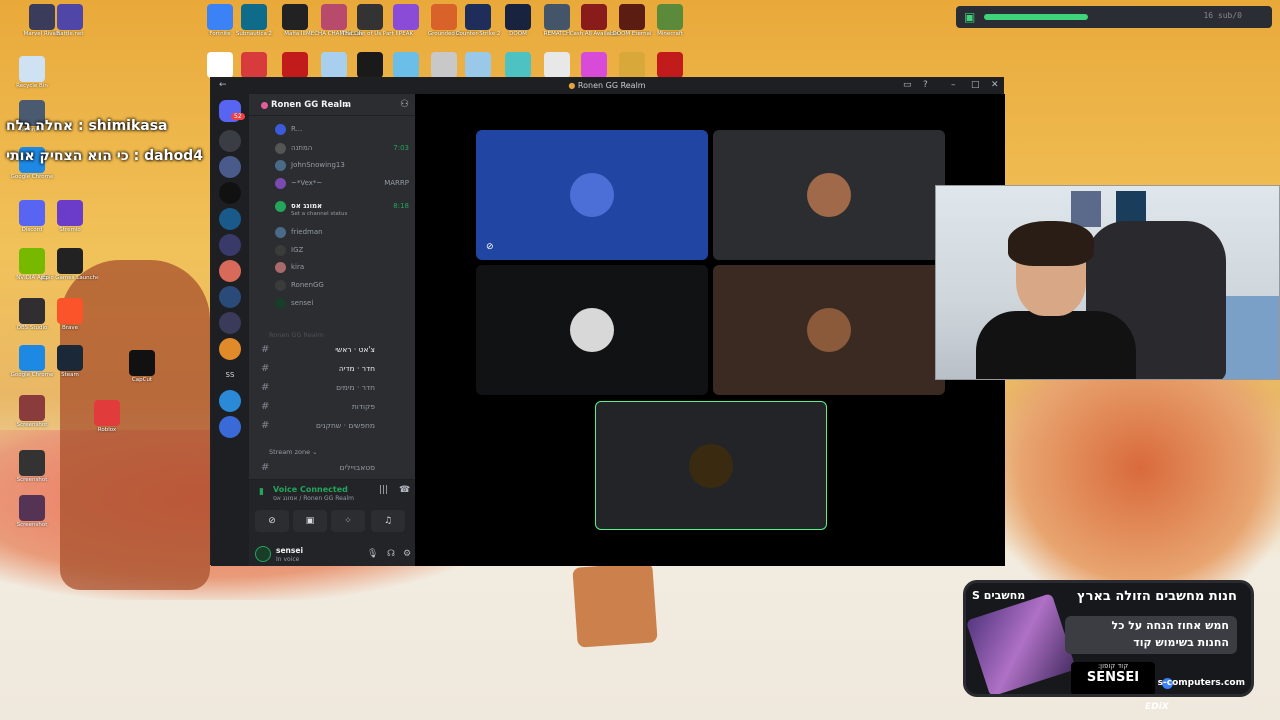 This screenshot has height=720, width=1280. I want to click on minimize-icon: –, so click(953, 85).